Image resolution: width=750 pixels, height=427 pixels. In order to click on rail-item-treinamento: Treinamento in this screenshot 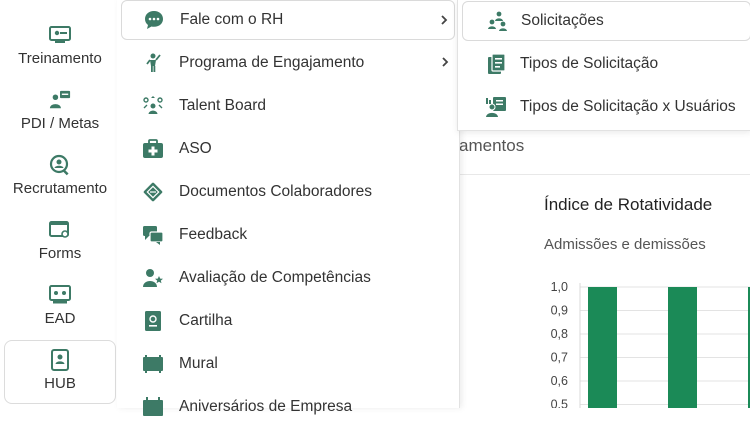, I will do `click(60, 52)`.